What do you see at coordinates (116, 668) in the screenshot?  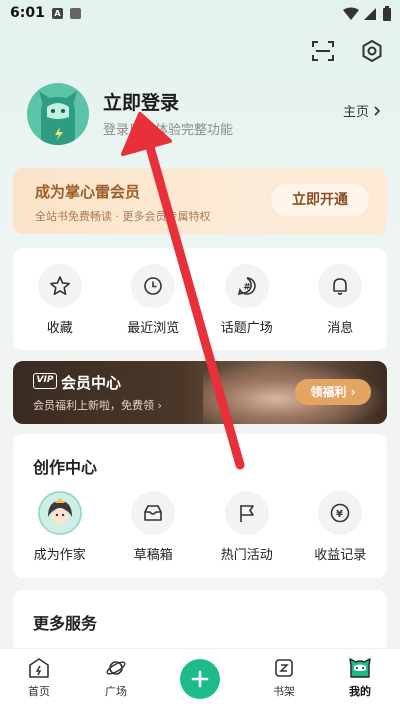 I see `planet-icon` at bounding box center [116, 668].